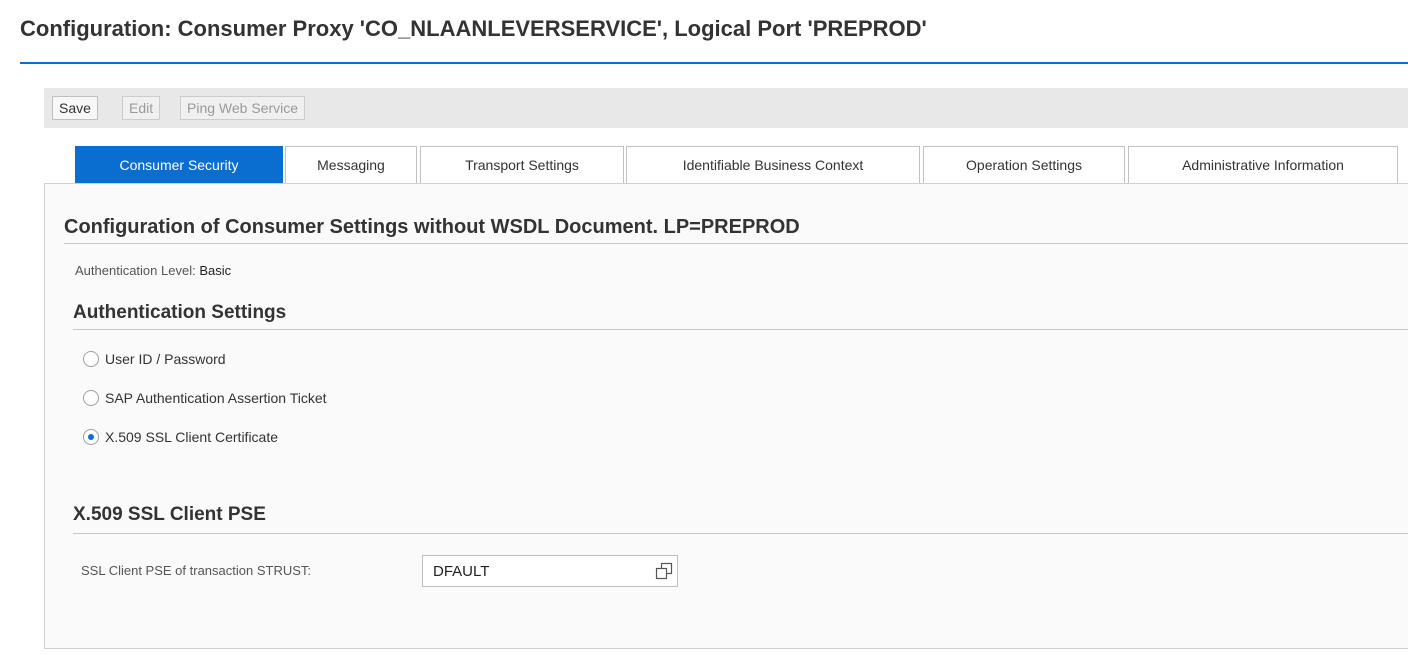  I want to click on pse-field-label: SSL Client PSE of transaction STRUST:, so click(196, 570).